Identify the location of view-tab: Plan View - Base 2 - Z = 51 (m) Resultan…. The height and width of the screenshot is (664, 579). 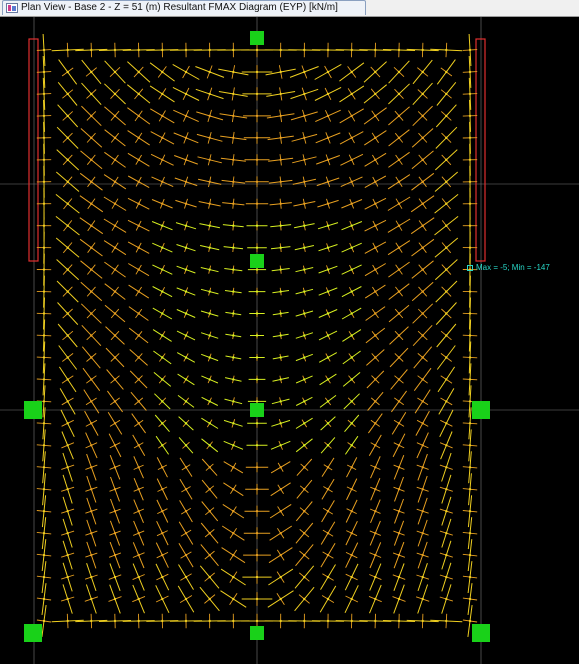
(184, 7).